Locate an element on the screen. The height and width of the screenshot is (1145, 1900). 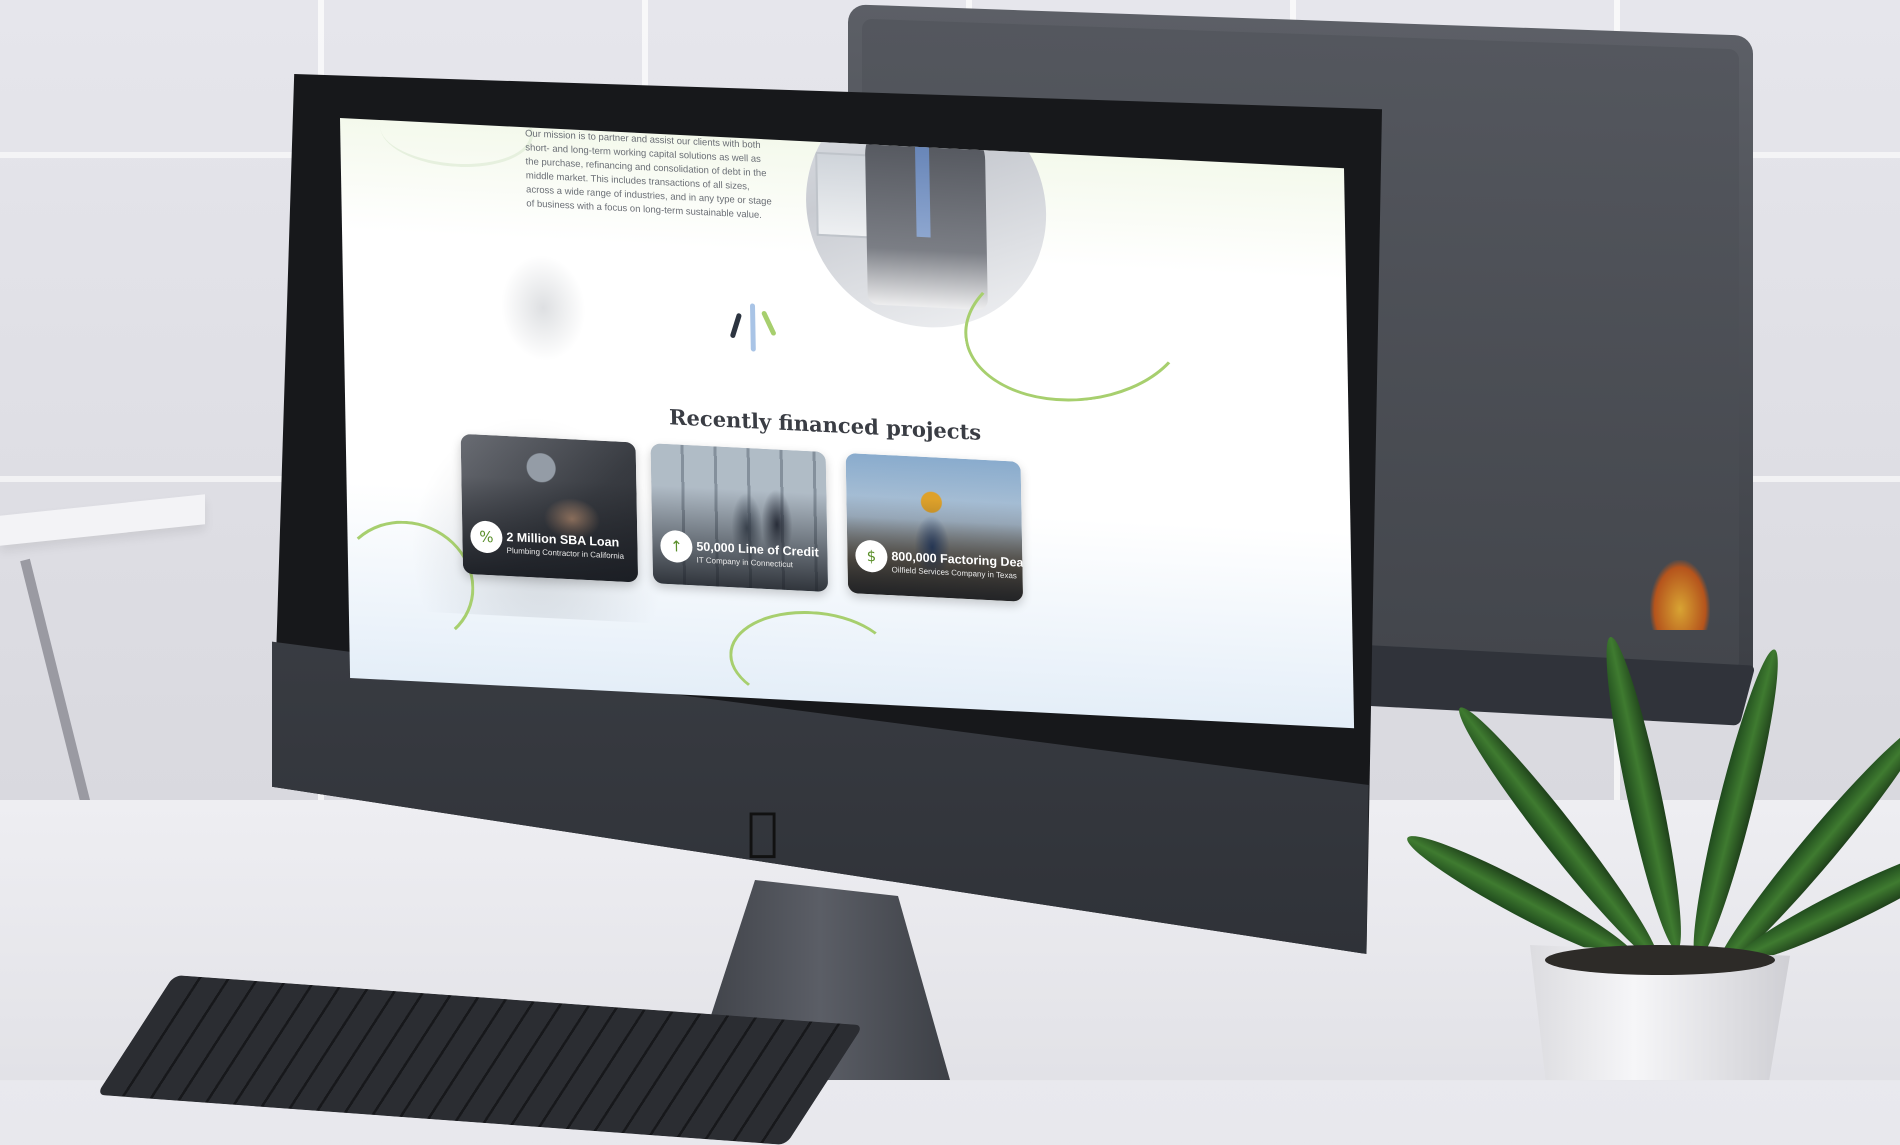
brand-marks-icon is located at coordinates (758, 333).